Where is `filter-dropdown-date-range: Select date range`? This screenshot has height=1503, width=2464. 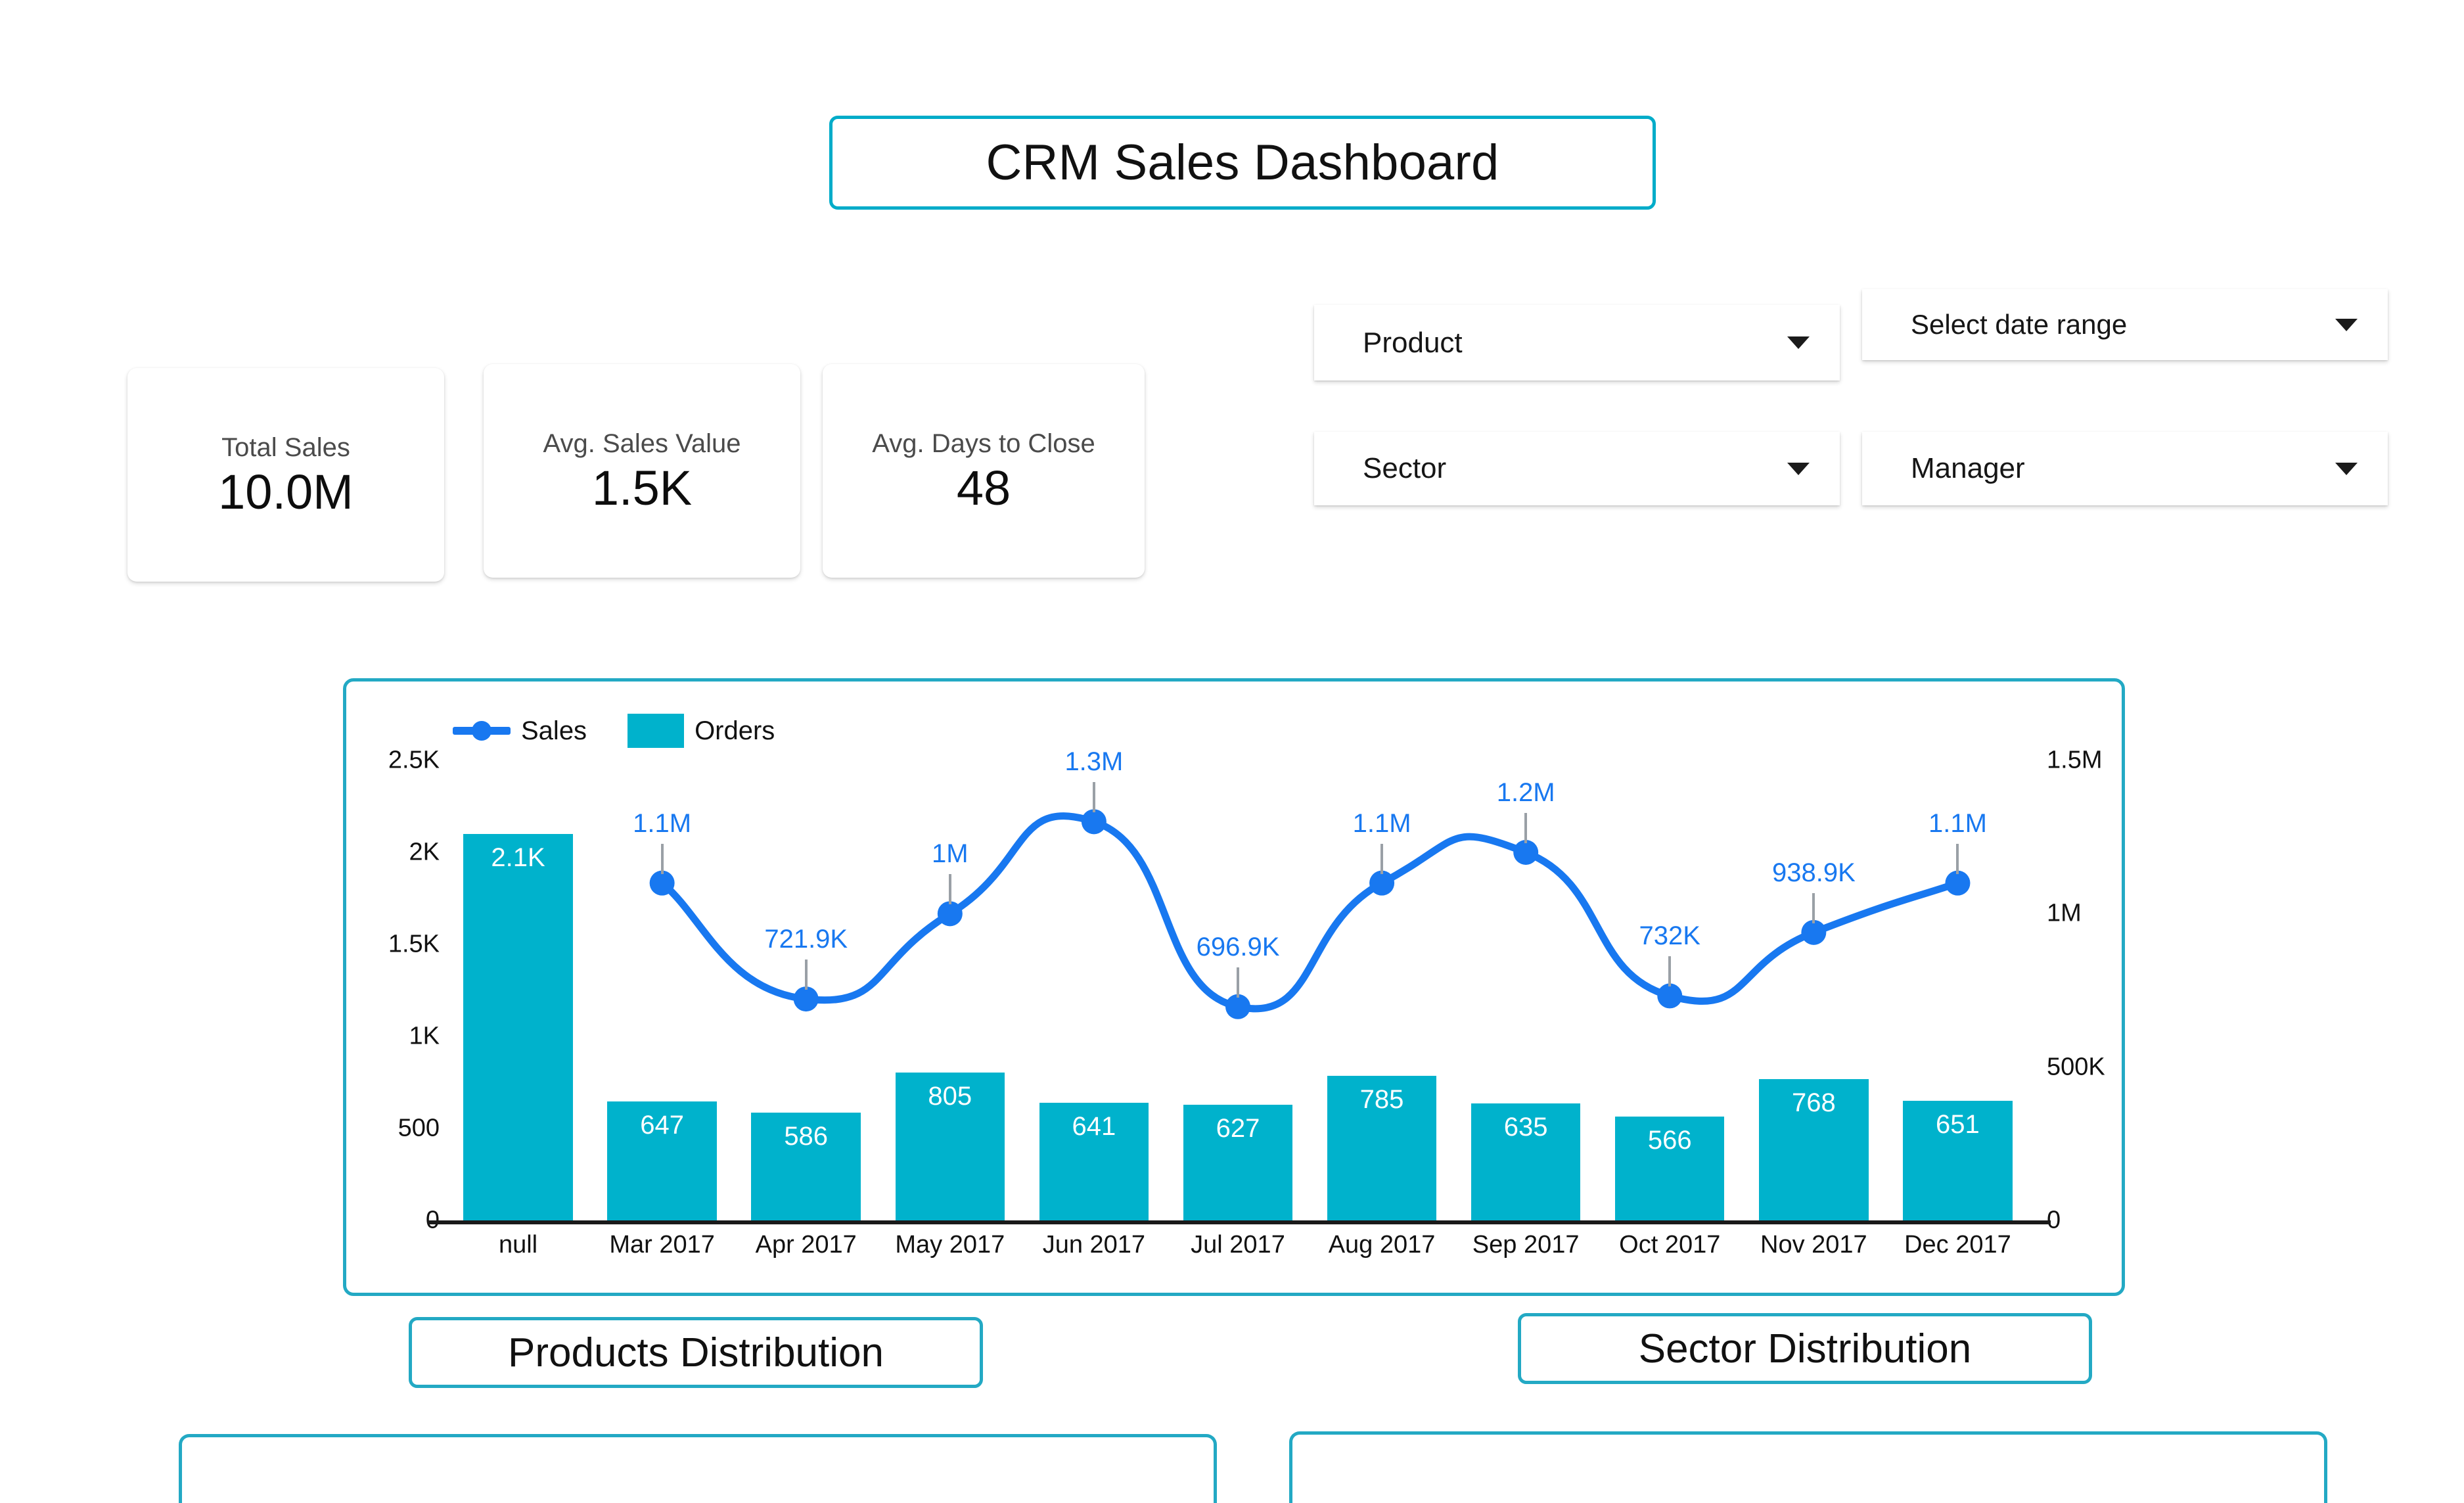
filter-dropdown-date-range: Select date range is located at coordinates (2125, 324).